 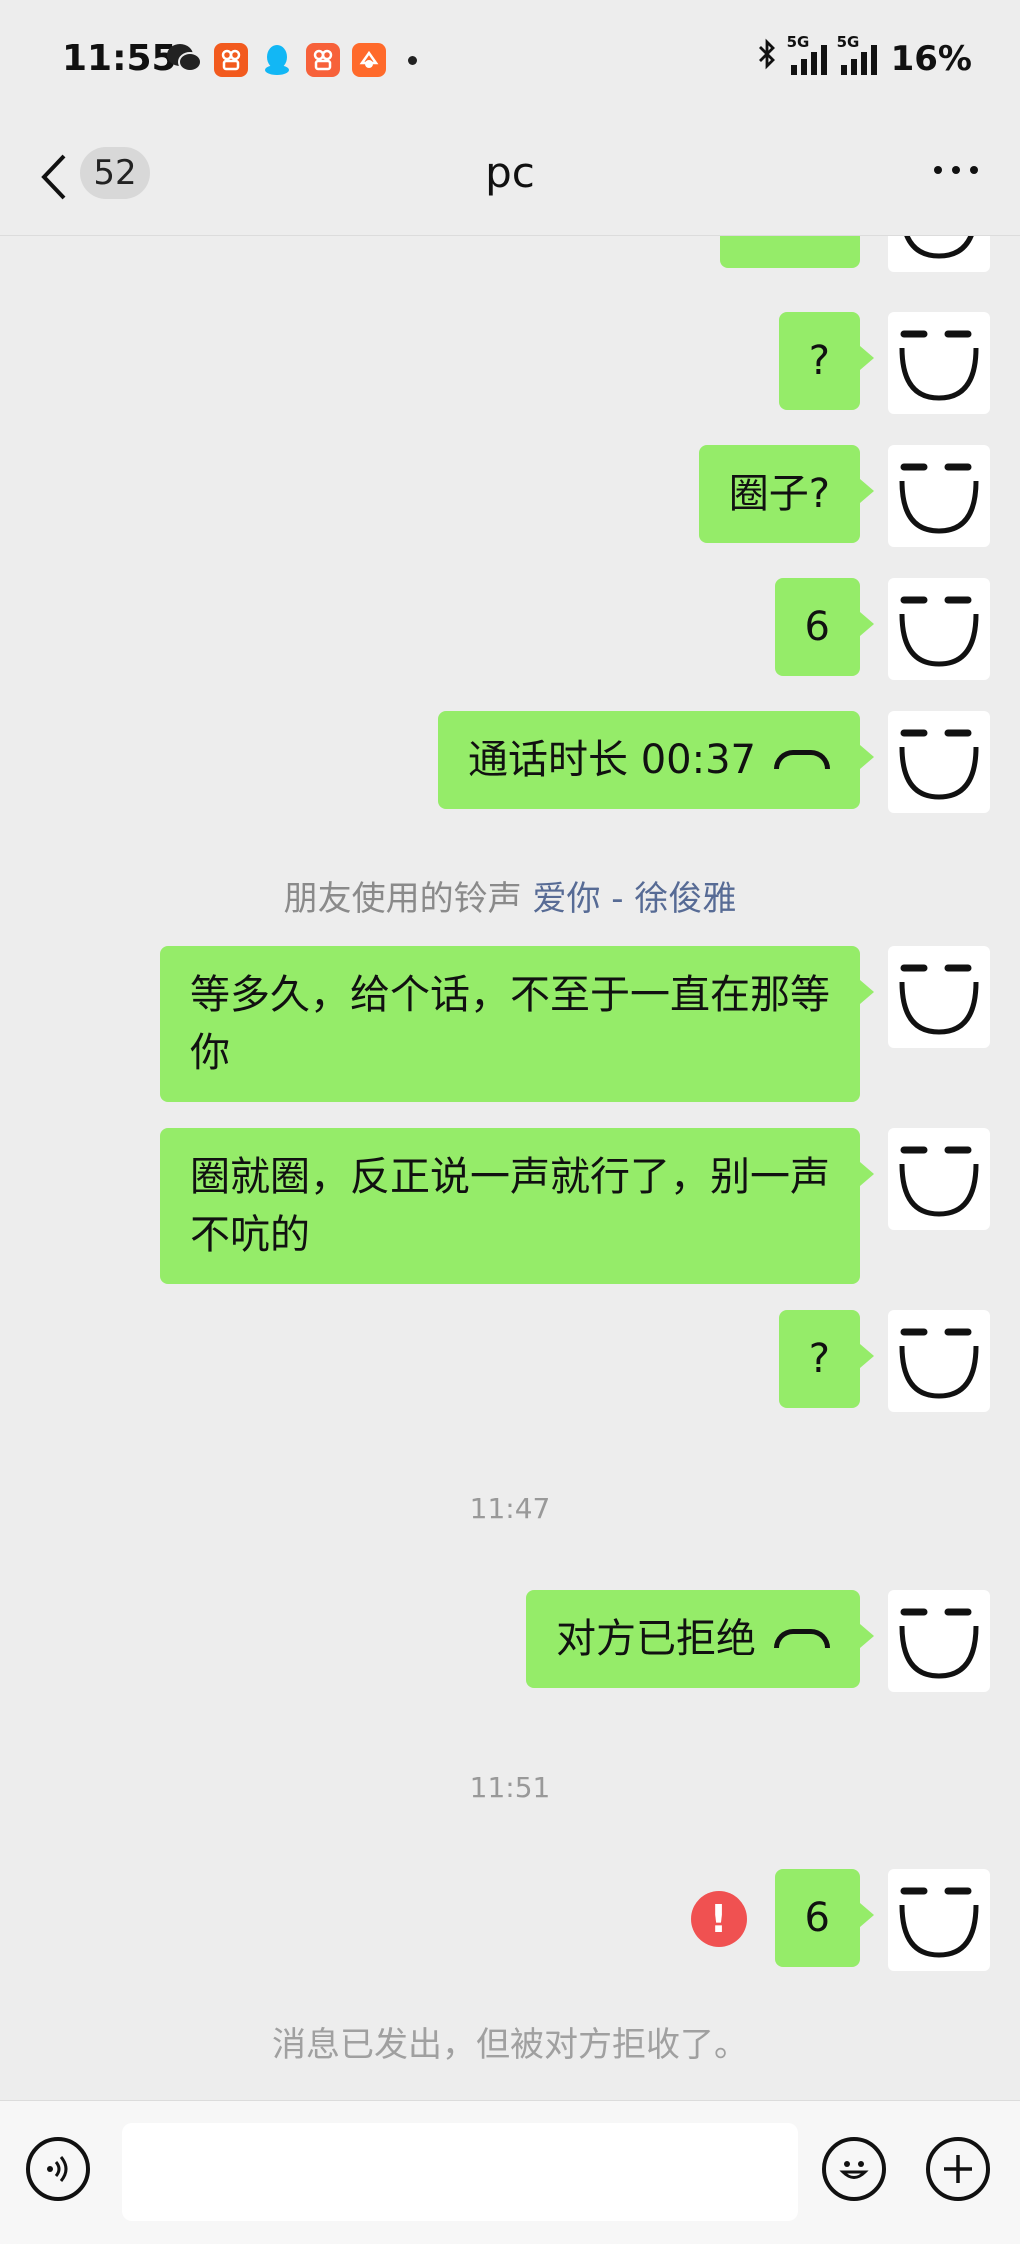 I want to click on more-dots-icon, so click(x=956, y=175).